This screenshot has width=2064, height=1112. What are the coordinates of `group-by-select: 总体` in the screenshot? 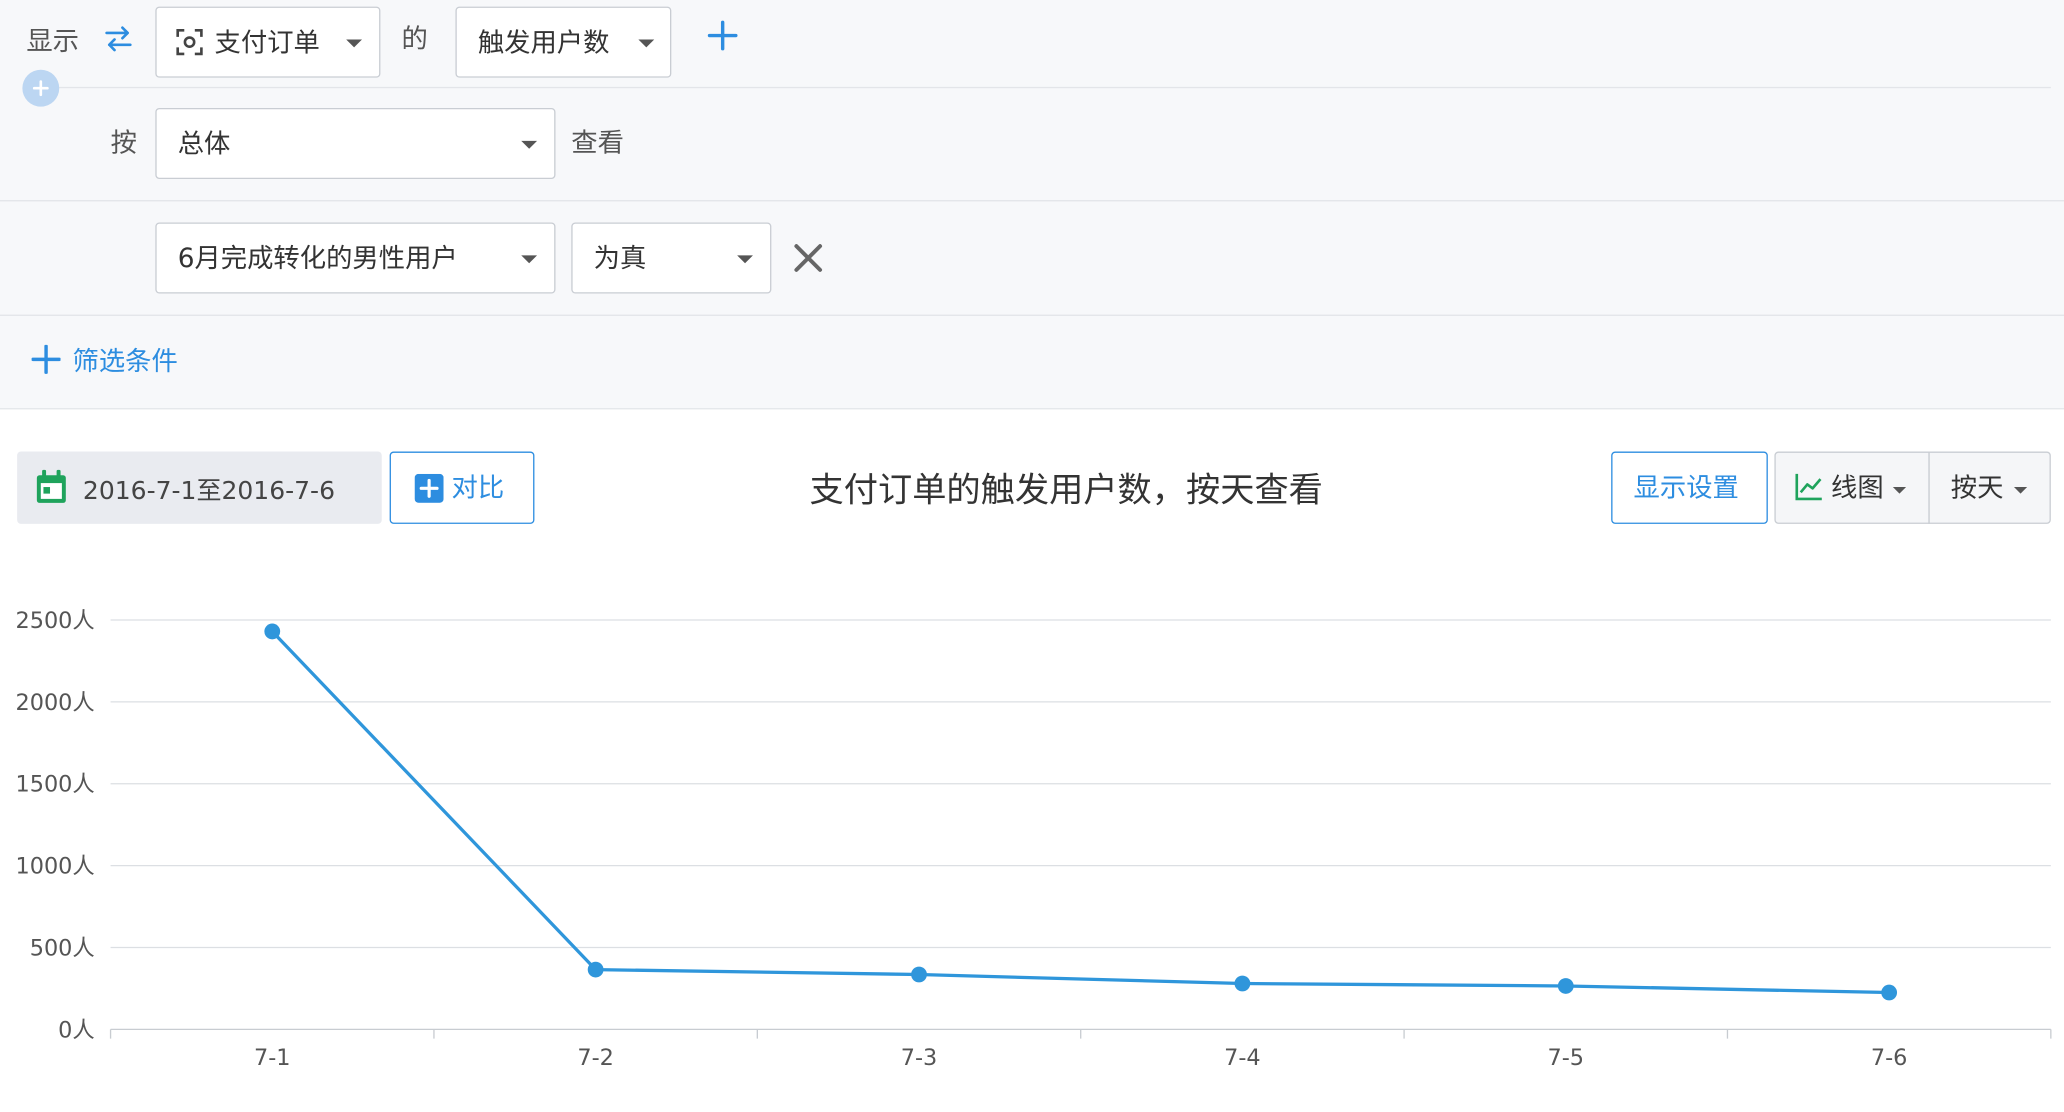 It's located at (355, 143).